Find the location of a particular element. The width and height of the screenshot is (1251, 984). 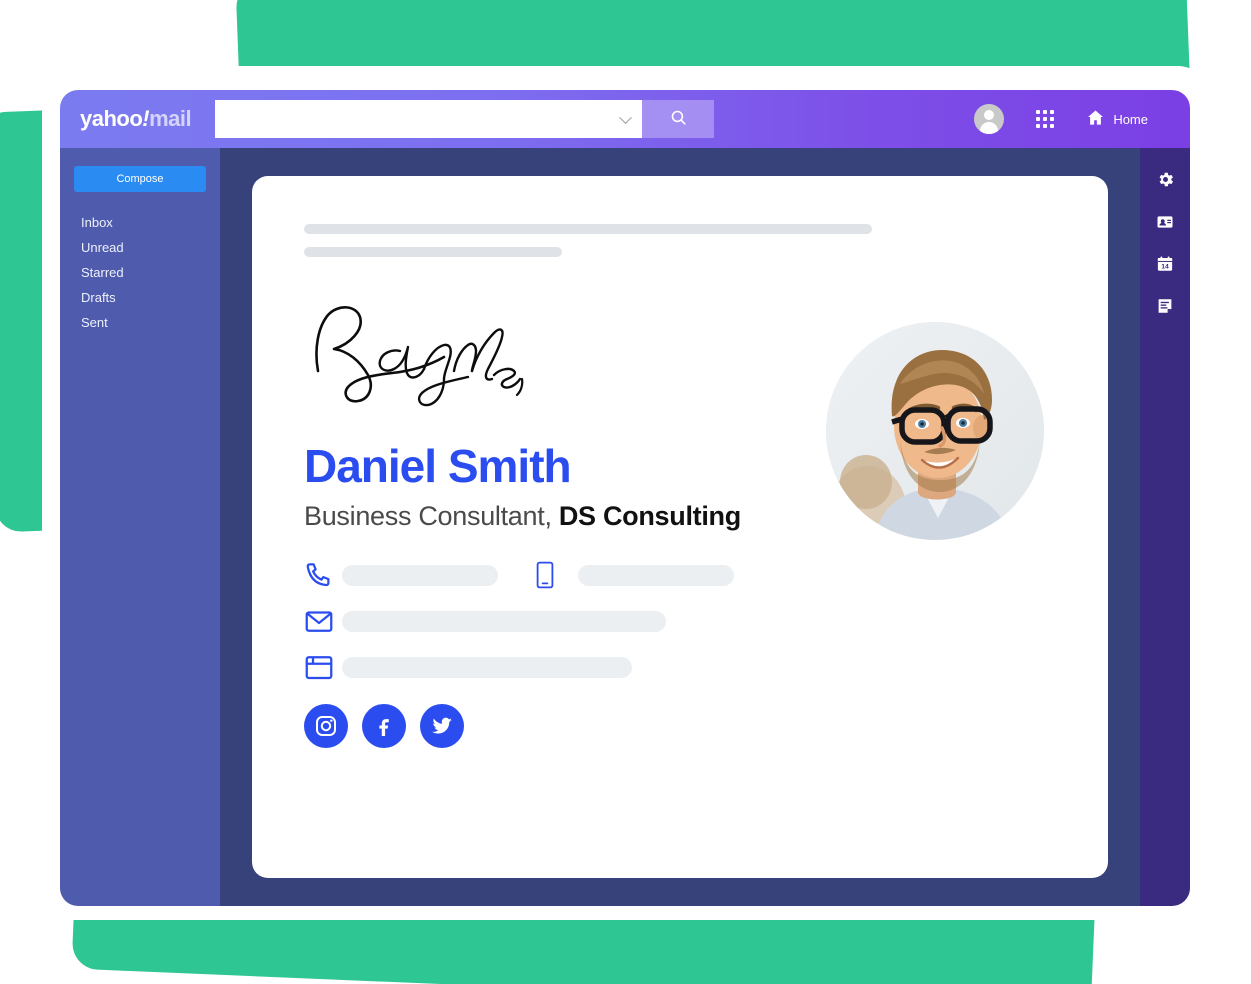

home-link: Home is located at coordinates (1117, 119).